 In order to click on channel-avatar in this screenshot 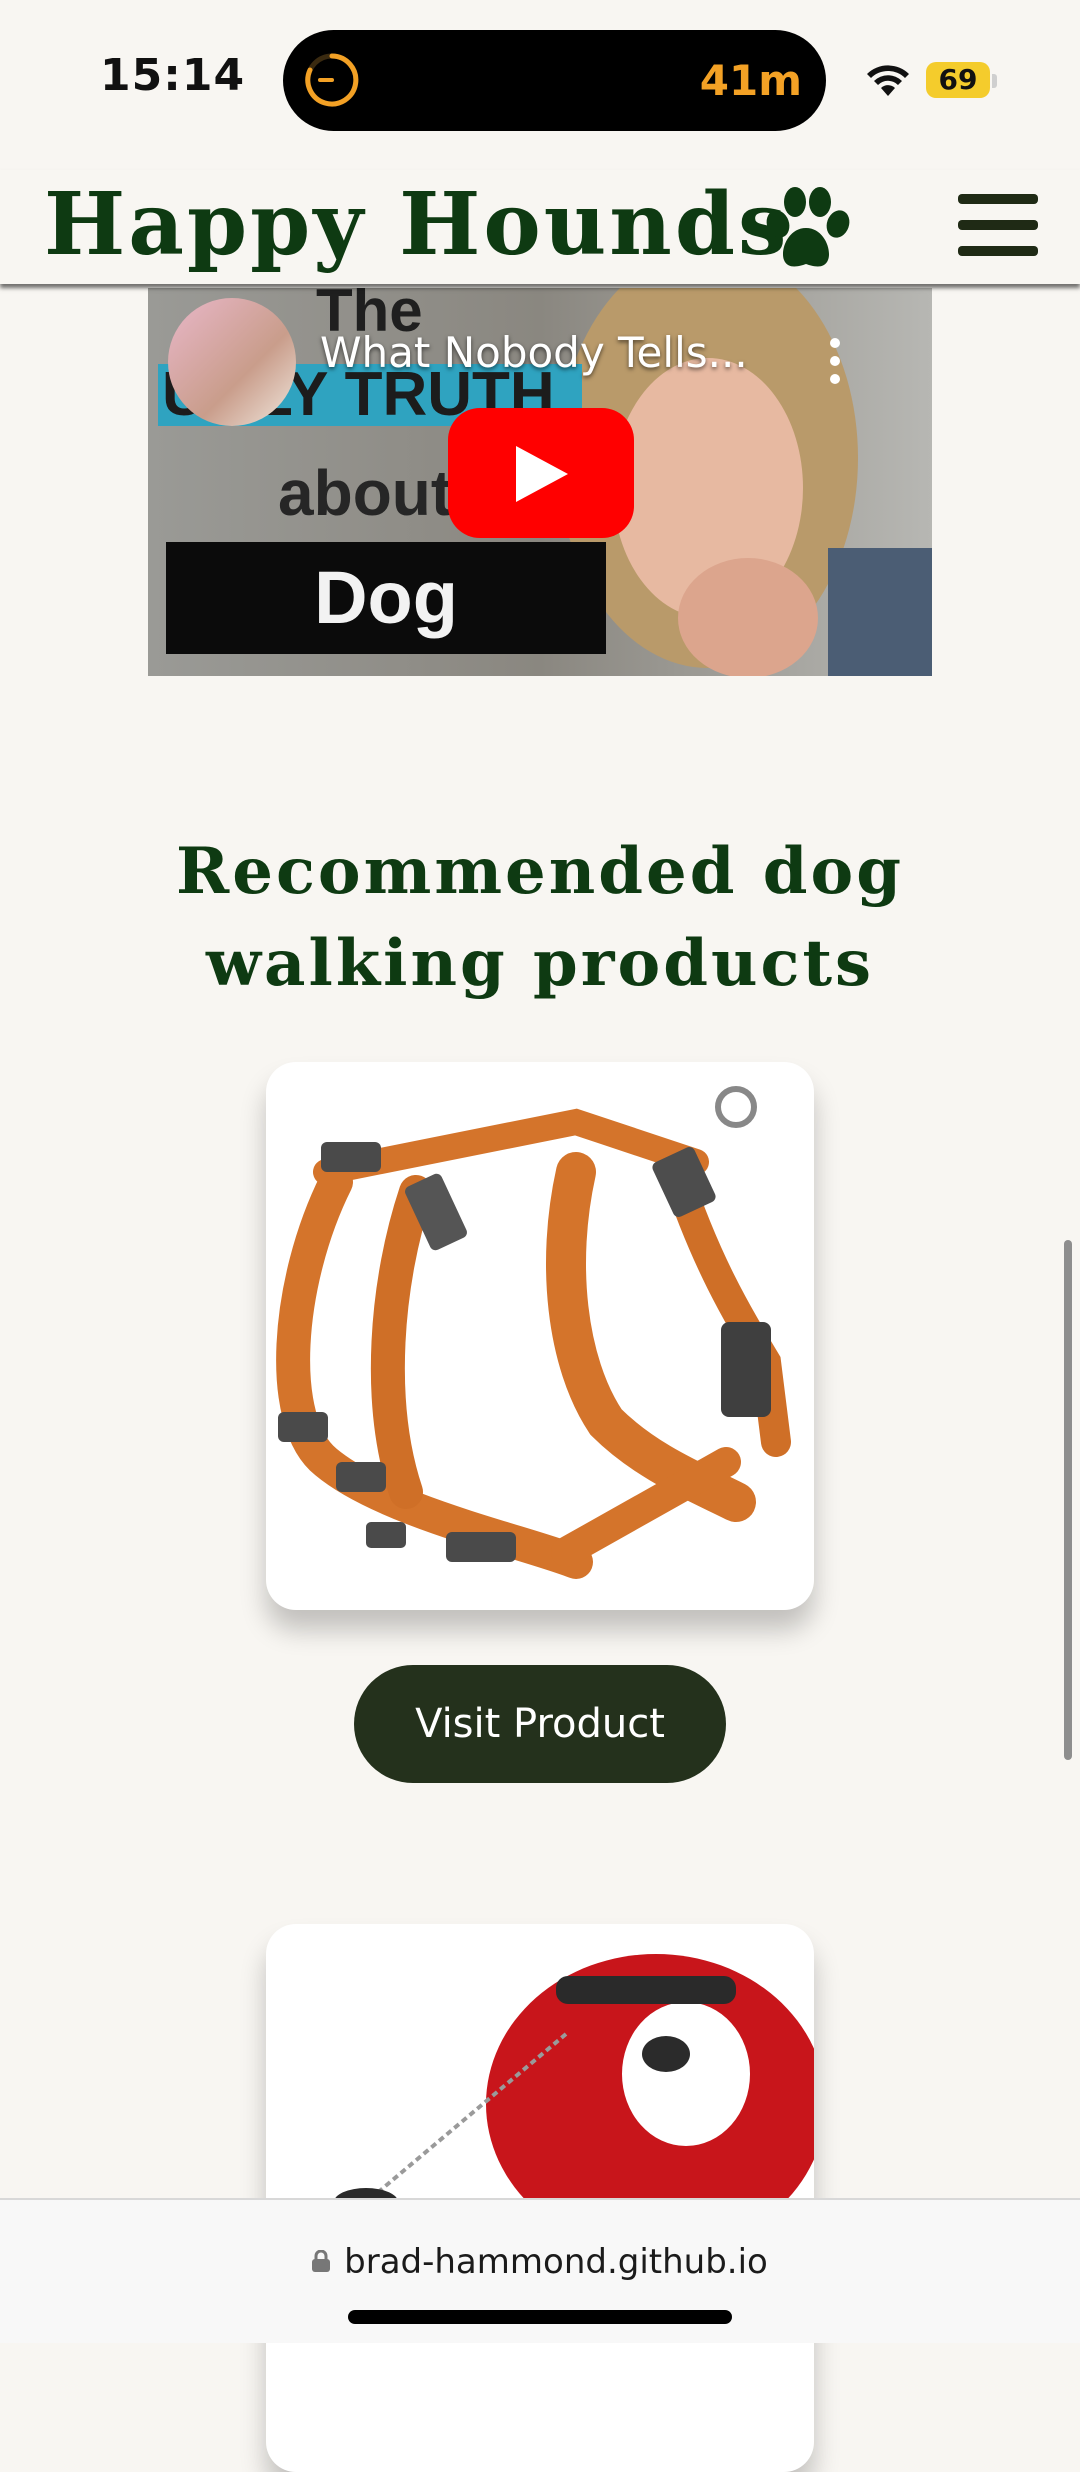, I will do `click(232, 362)`.